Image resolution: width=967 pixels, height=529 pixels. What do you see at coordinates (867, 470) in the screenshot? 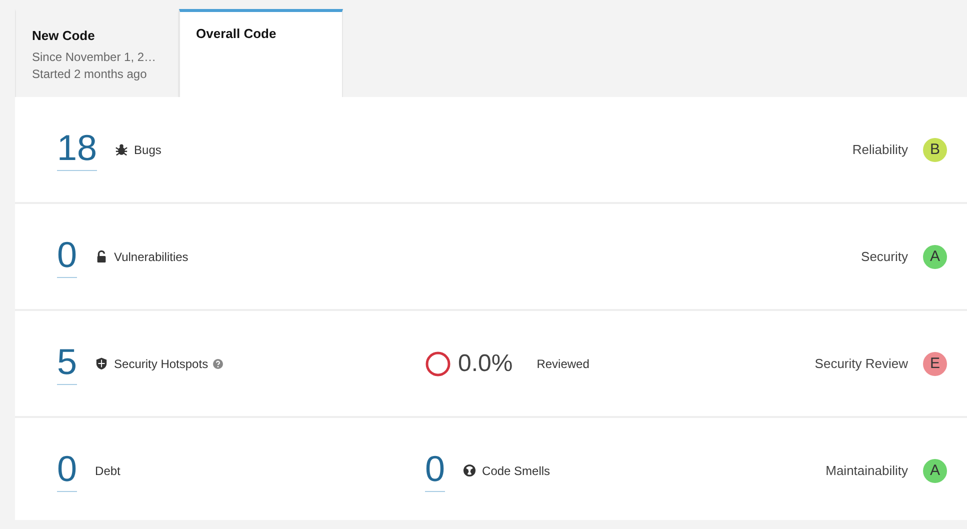
I see `rating-label: Maintainability` at bounding box center [867, 470].